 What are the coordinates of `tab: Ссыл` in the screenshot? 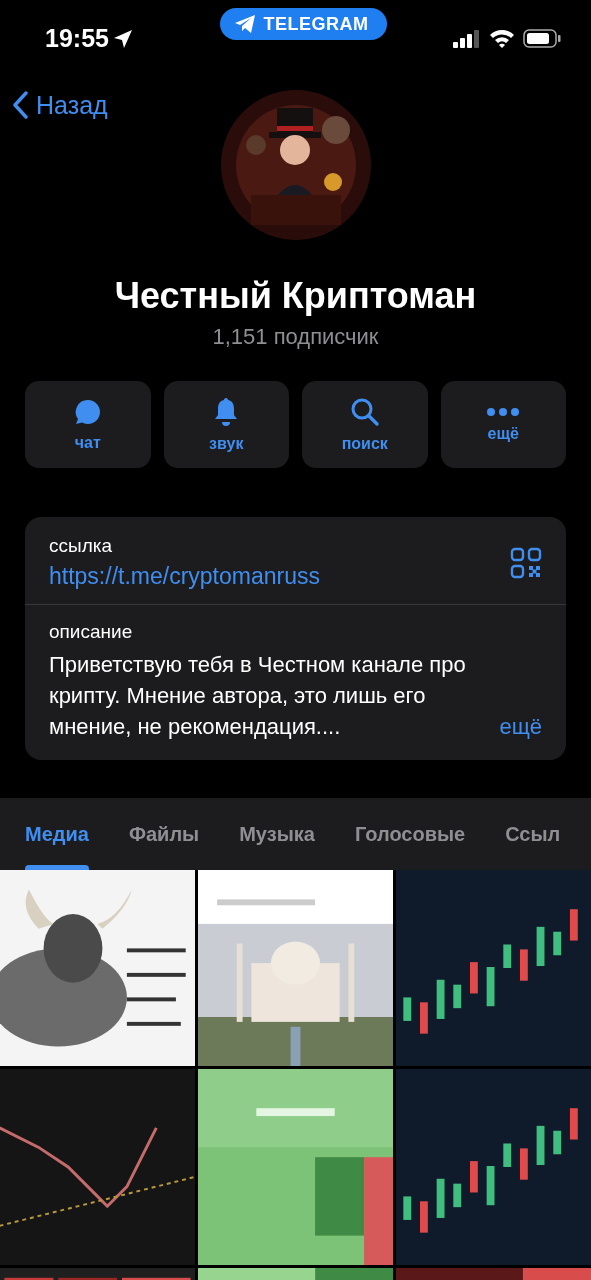 It's located at (533, 834).